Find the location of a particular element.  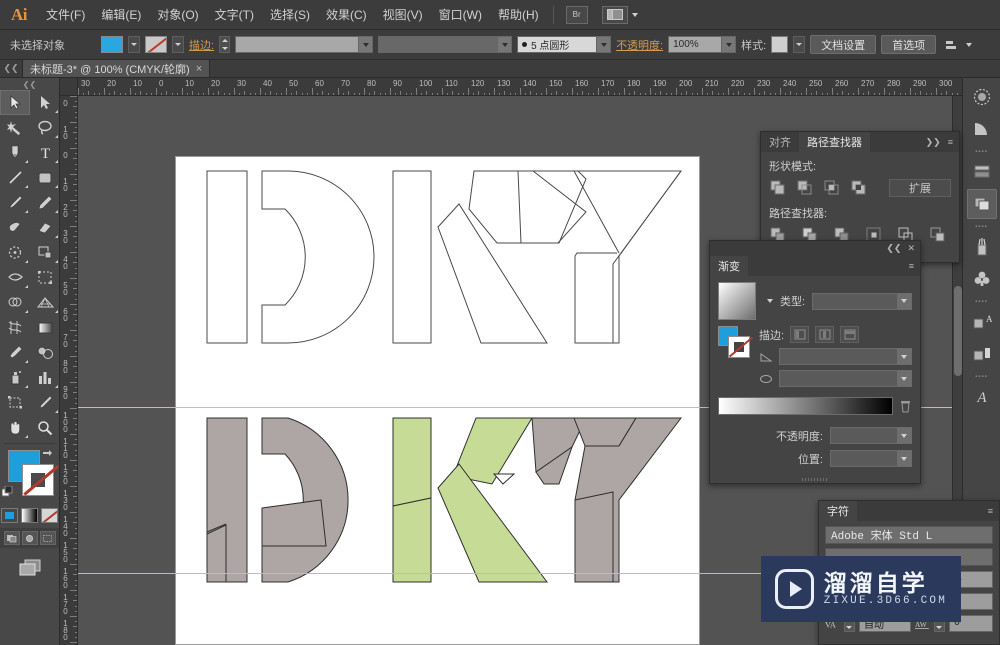

stroke-profile-caret is located at coordinates (505, 44).